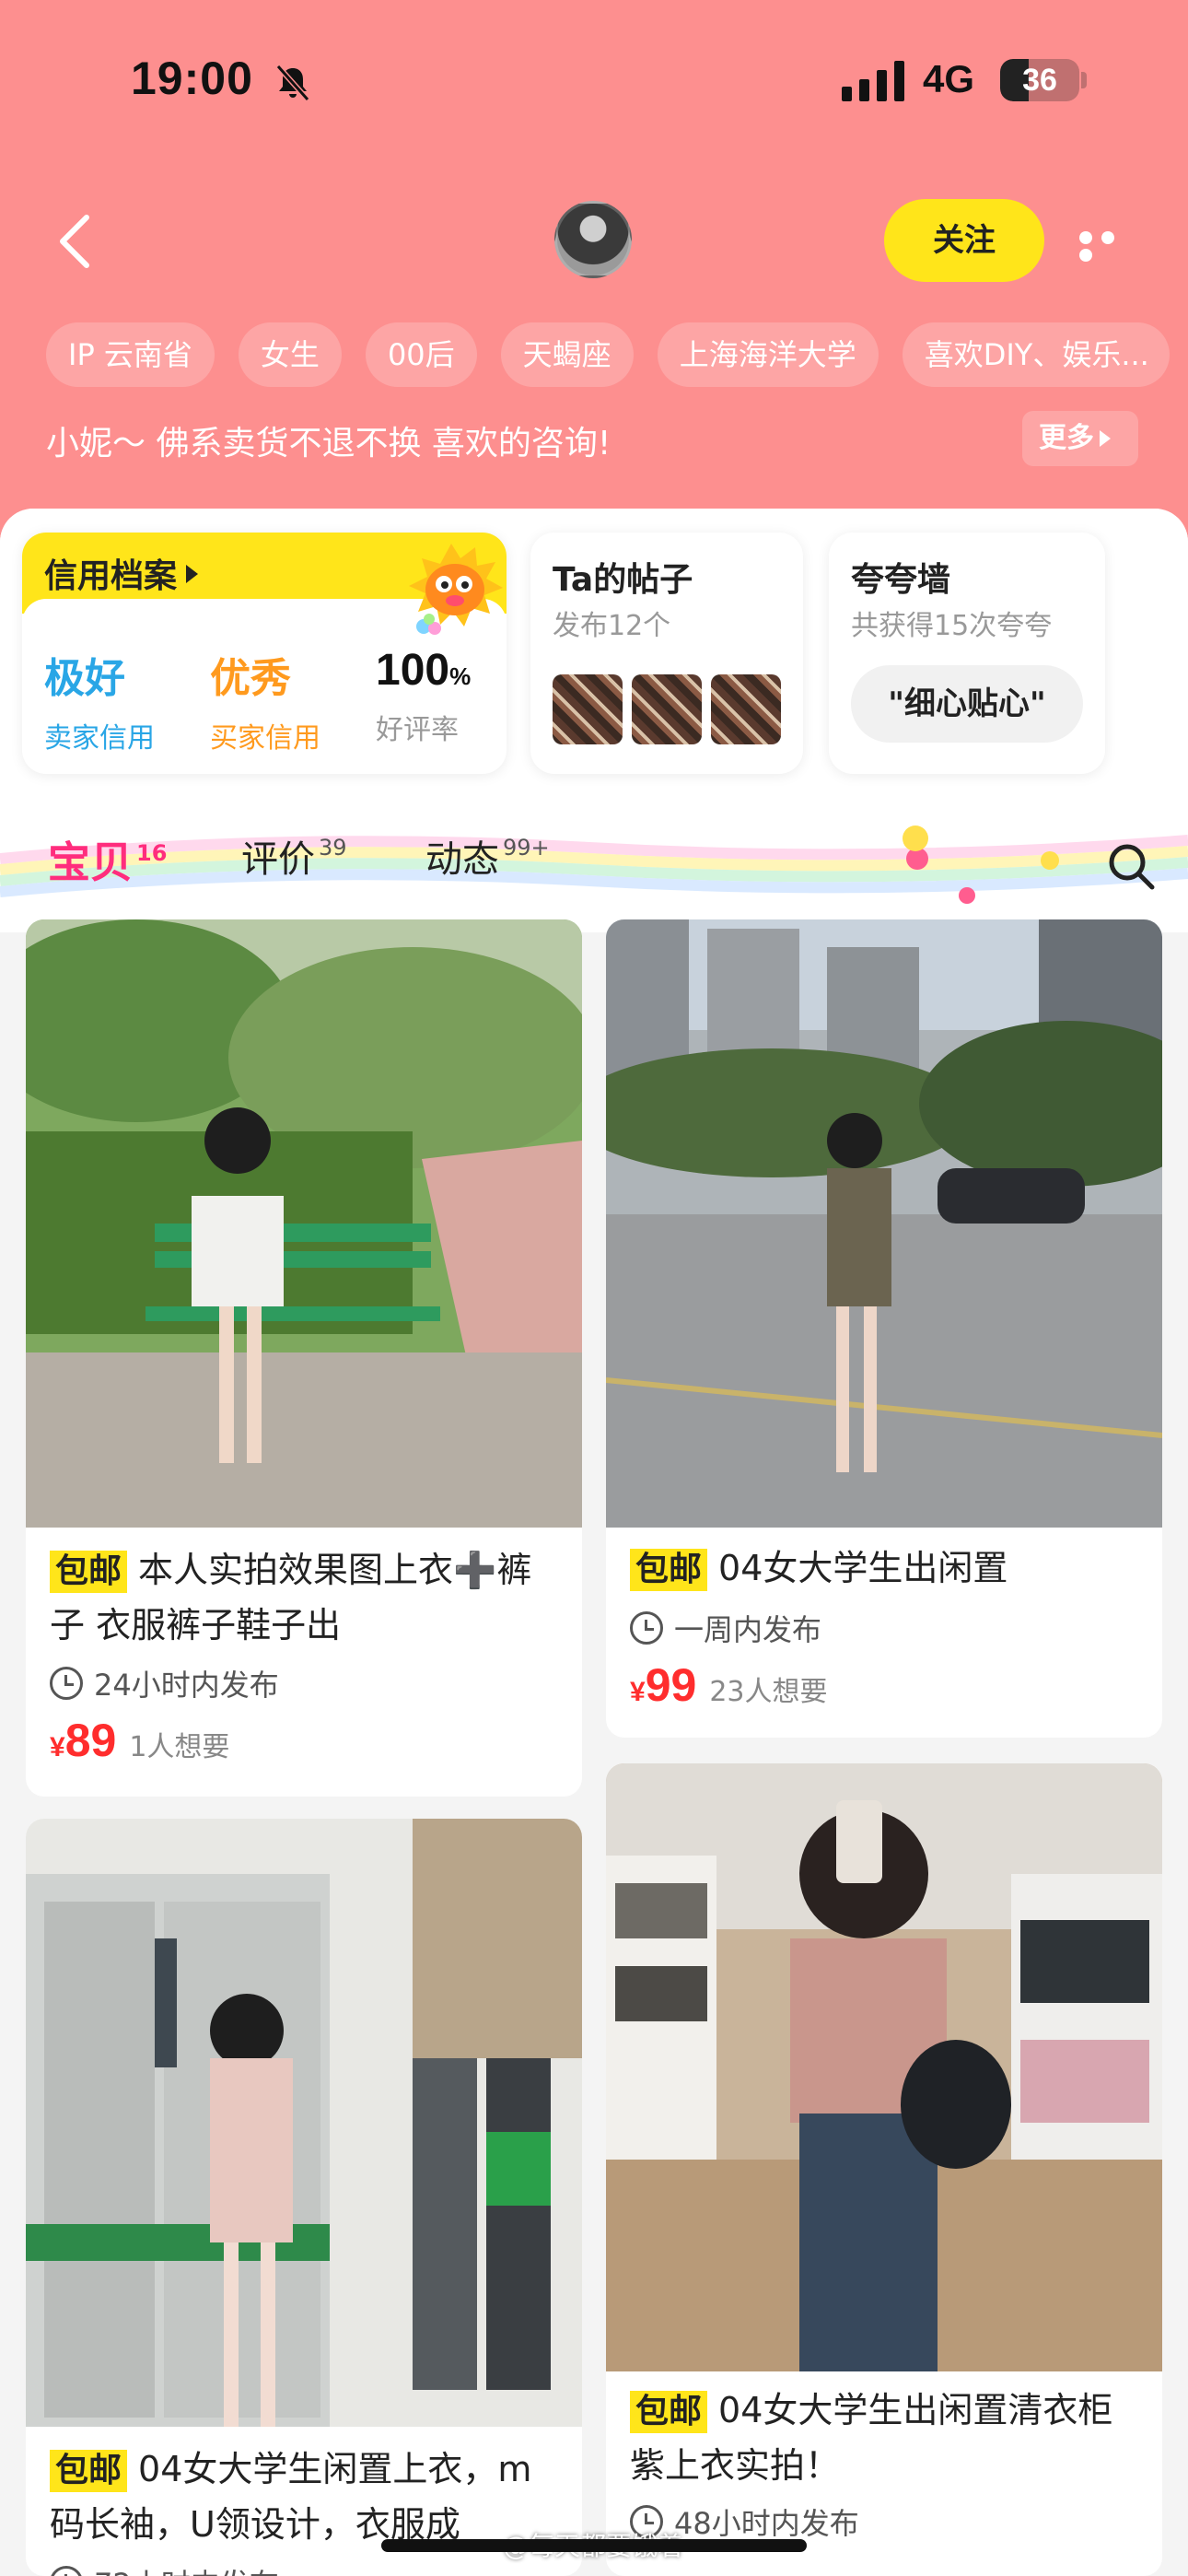  Describe the element at coordinates (84, 678) in the screenshot. I see `seller-credit-value: 极好` at that location.